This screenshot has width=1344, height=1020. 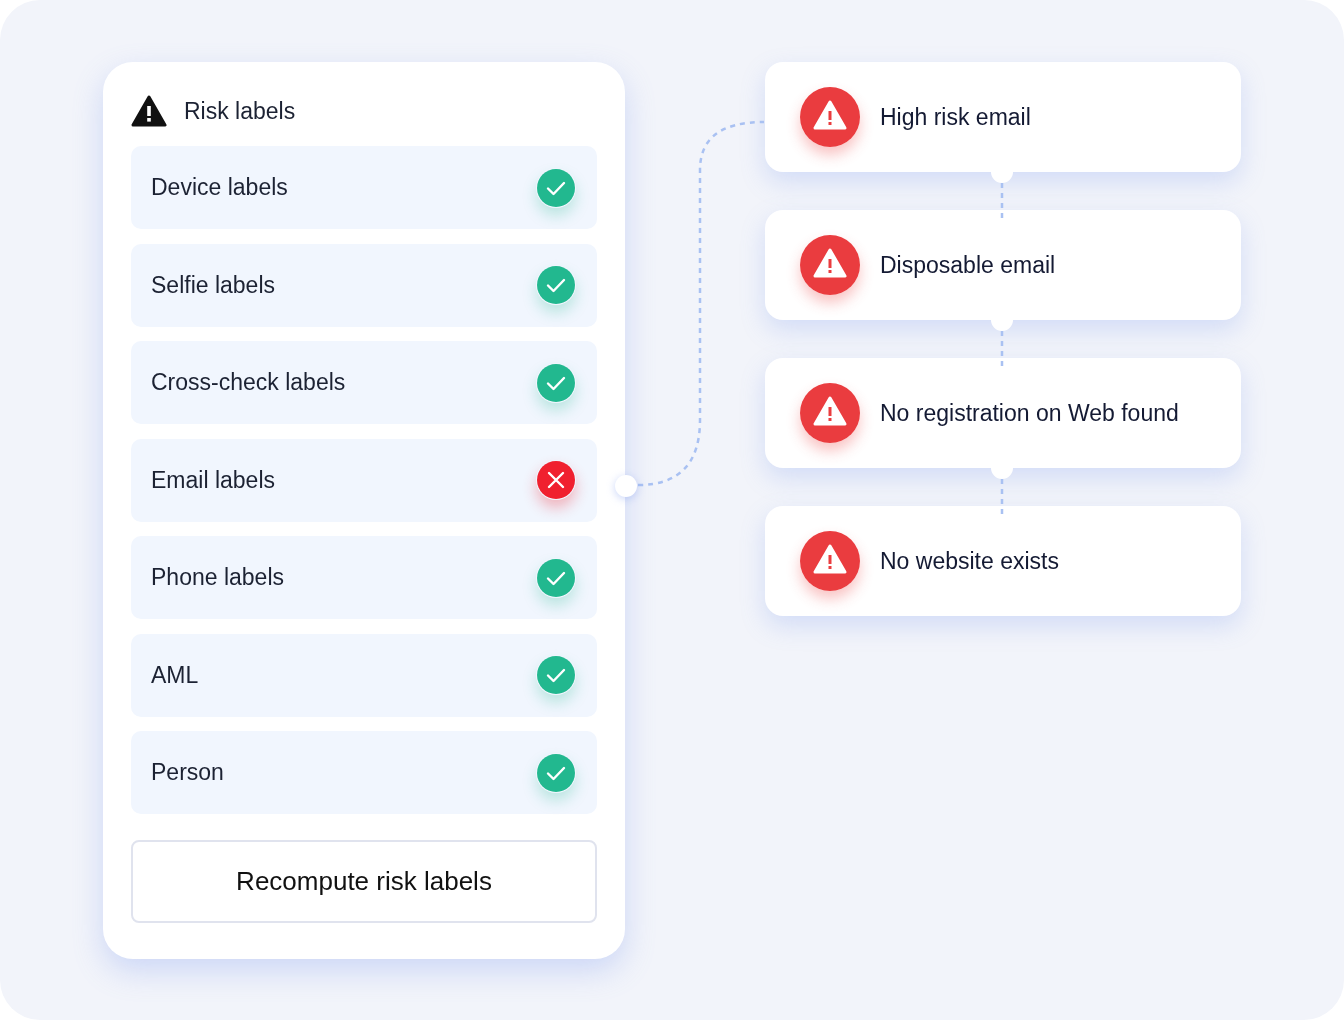 I want to click on label-text: AML, so click(x=175, y=675).